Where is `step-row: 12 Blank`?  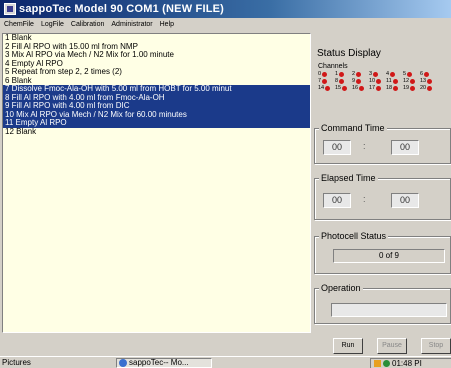 step-row: 12 Blank is located at coordinates (156, 132).